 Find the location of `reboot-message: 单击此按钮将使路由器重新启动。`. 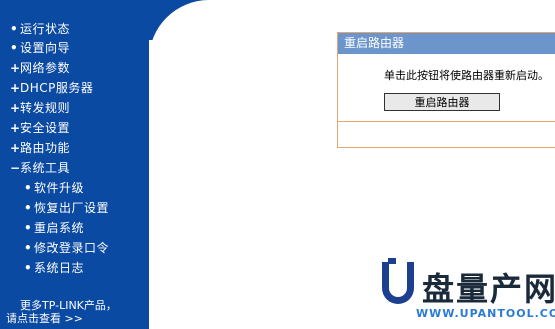

reboot-message: 单击此按钮将使路由器重新启动。 is located at coordinates (466, 75).